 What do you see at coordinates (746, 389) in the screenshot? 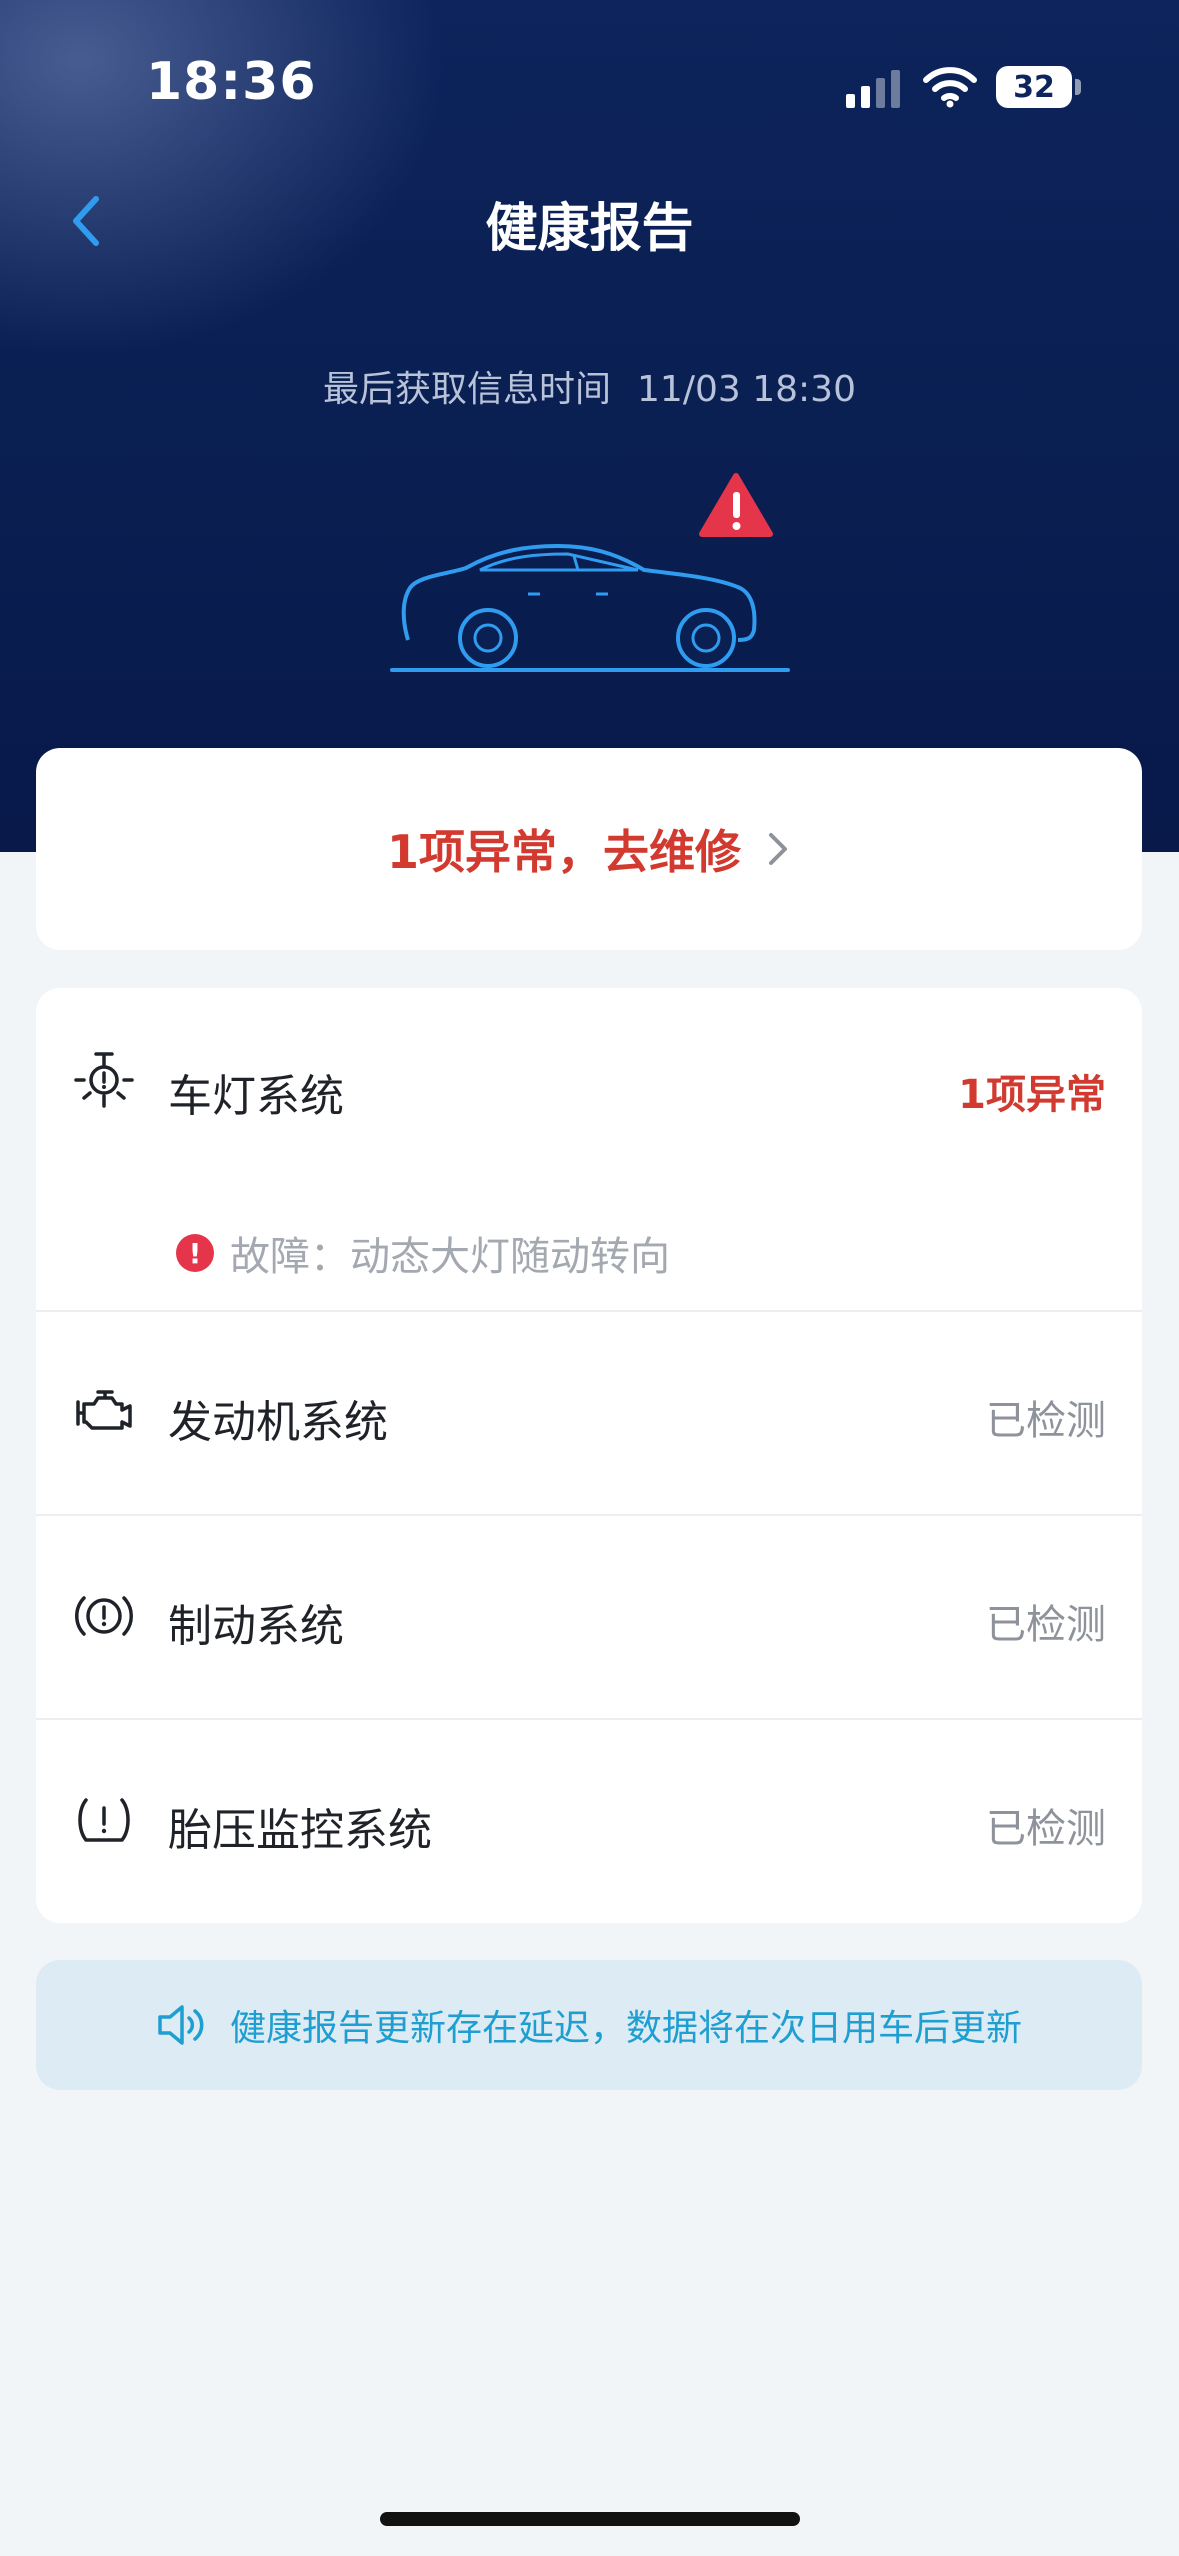
I see `last-fetch-time: 11/03 18:30` at bounding box center [746, 389].